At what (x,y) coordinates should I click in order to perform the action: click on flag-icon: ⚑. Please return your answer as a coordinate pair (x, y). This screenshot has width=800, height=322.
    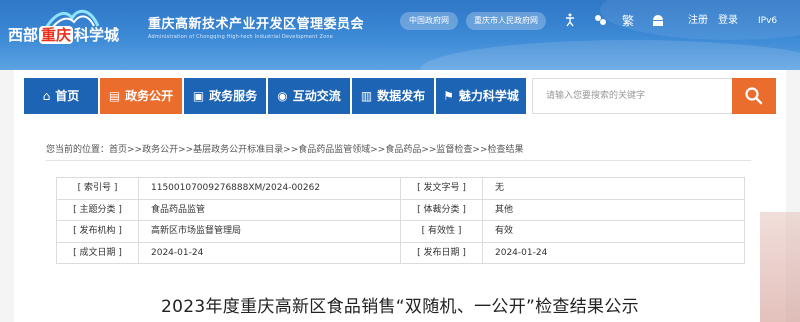
    Looking at the image, I should click on (448, 96).